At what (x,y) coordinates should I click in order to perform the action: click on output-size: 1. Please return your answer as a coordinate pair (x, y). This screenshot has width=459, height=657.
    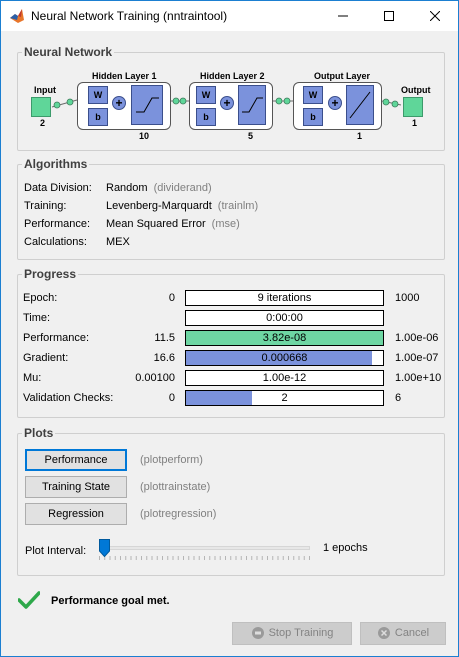
    Looking at the image, I should click on (415, 123).